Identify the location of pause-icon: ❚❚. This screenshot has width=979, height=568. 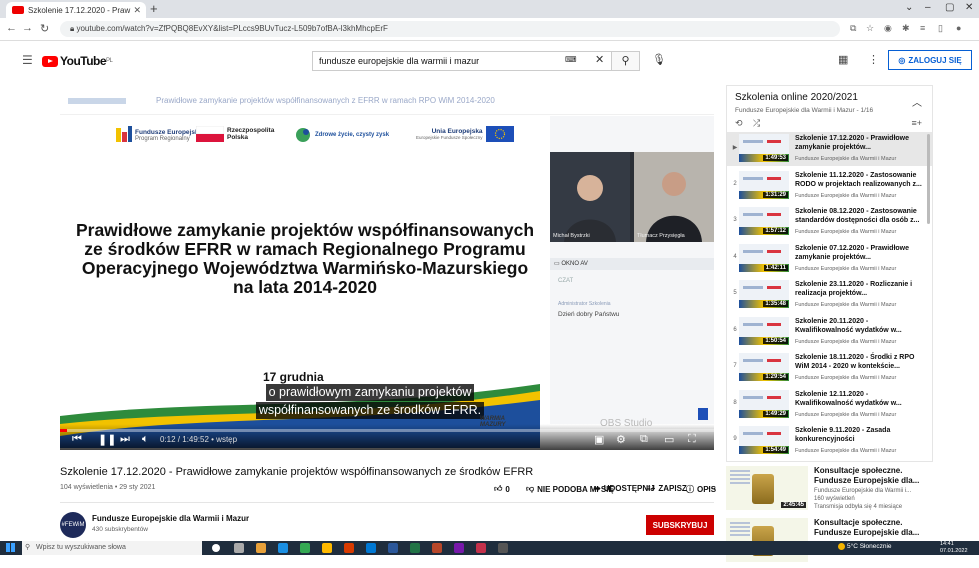
(107, 439).